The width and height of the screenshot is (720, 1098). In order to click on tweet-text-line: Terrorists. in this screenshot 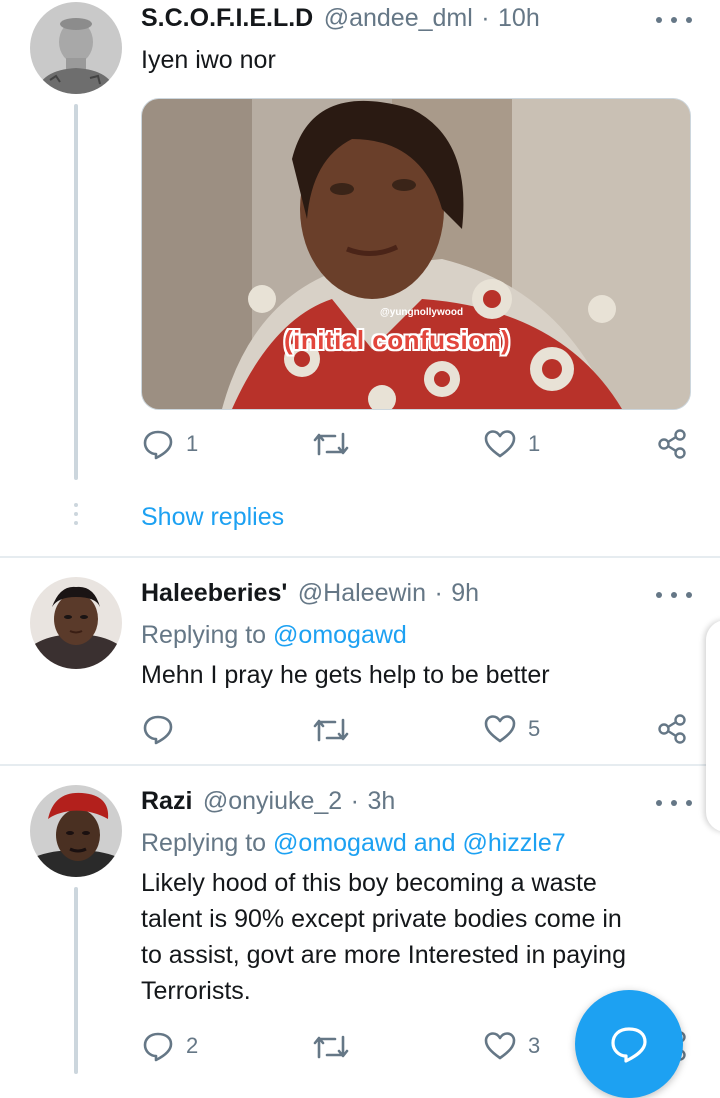, I will do `click(196, 991)`.